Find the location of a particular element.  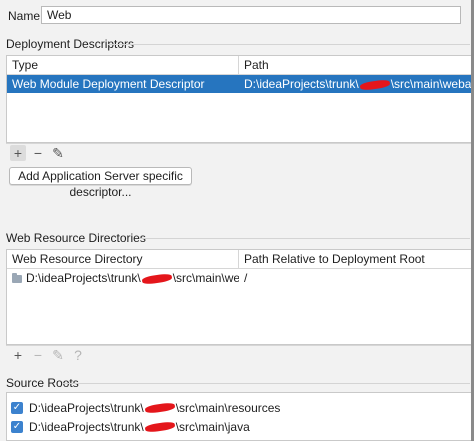

row-directory-cell: D:\ideaProjects\trunk\ \src\main\webapp is located at coordinates (123, 278).